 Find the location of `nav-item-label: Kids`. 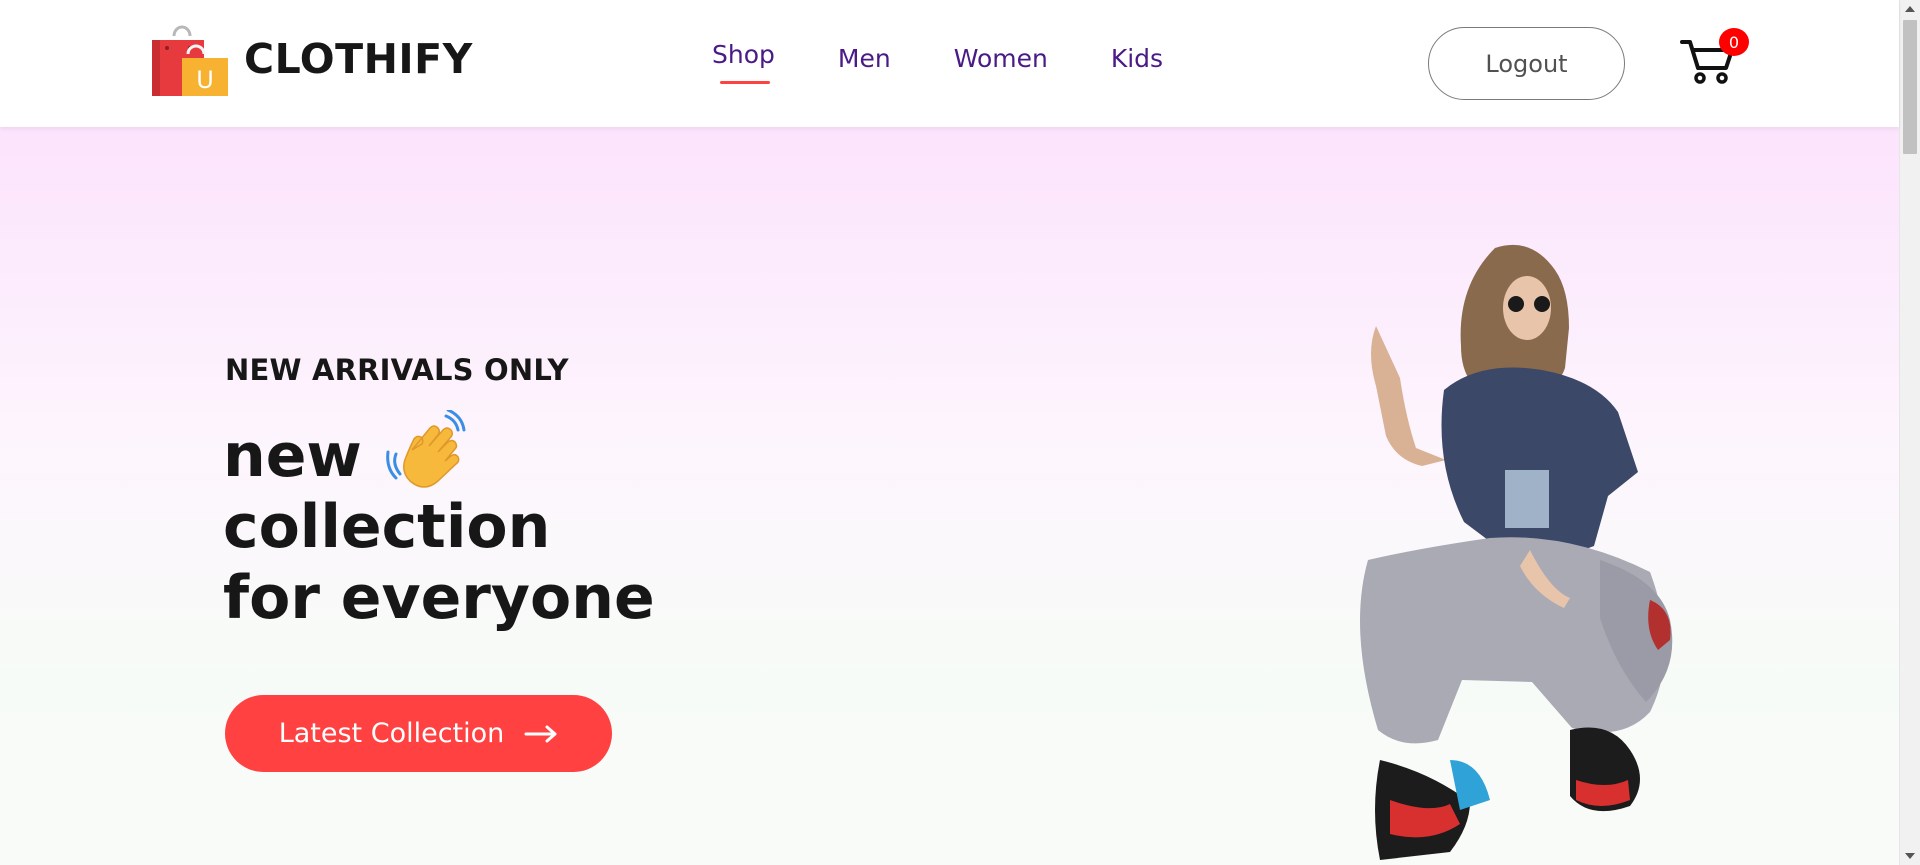

nav-item-label: Kids is located at coordinates (1137, 58).